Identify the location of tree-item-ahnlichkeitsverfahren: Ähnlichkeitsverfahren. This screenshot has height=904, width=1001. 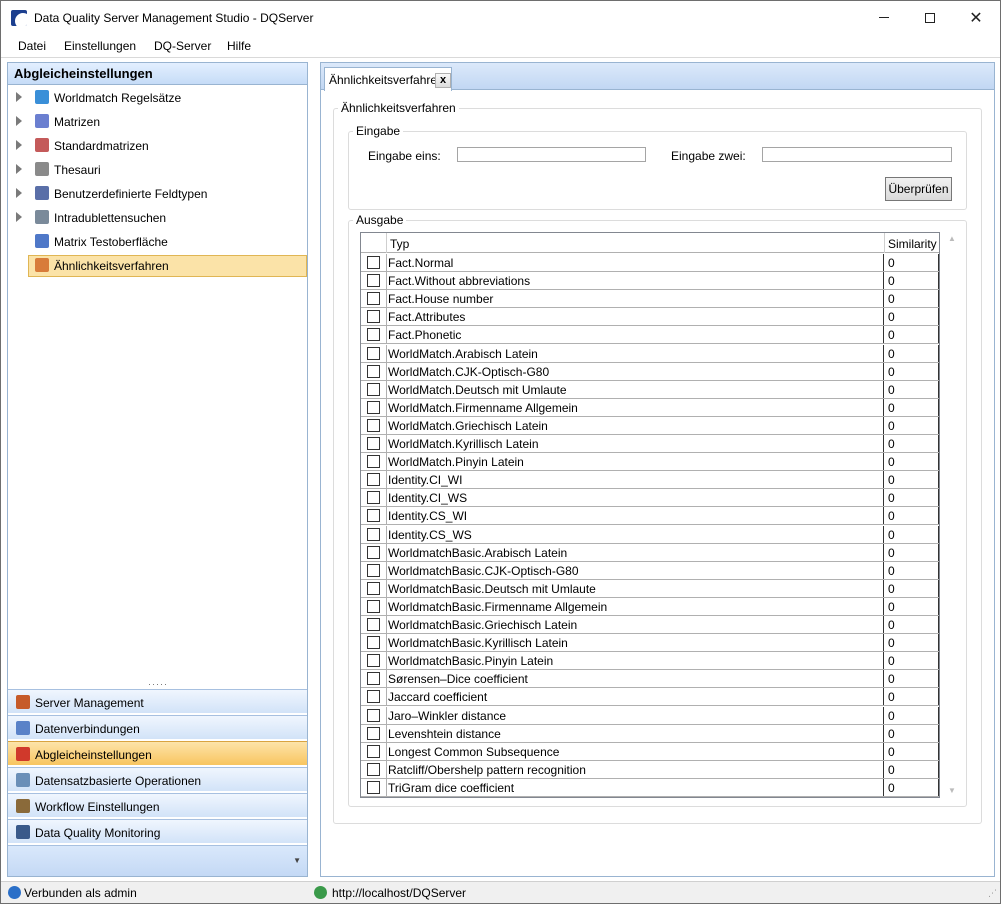
(157, 266).